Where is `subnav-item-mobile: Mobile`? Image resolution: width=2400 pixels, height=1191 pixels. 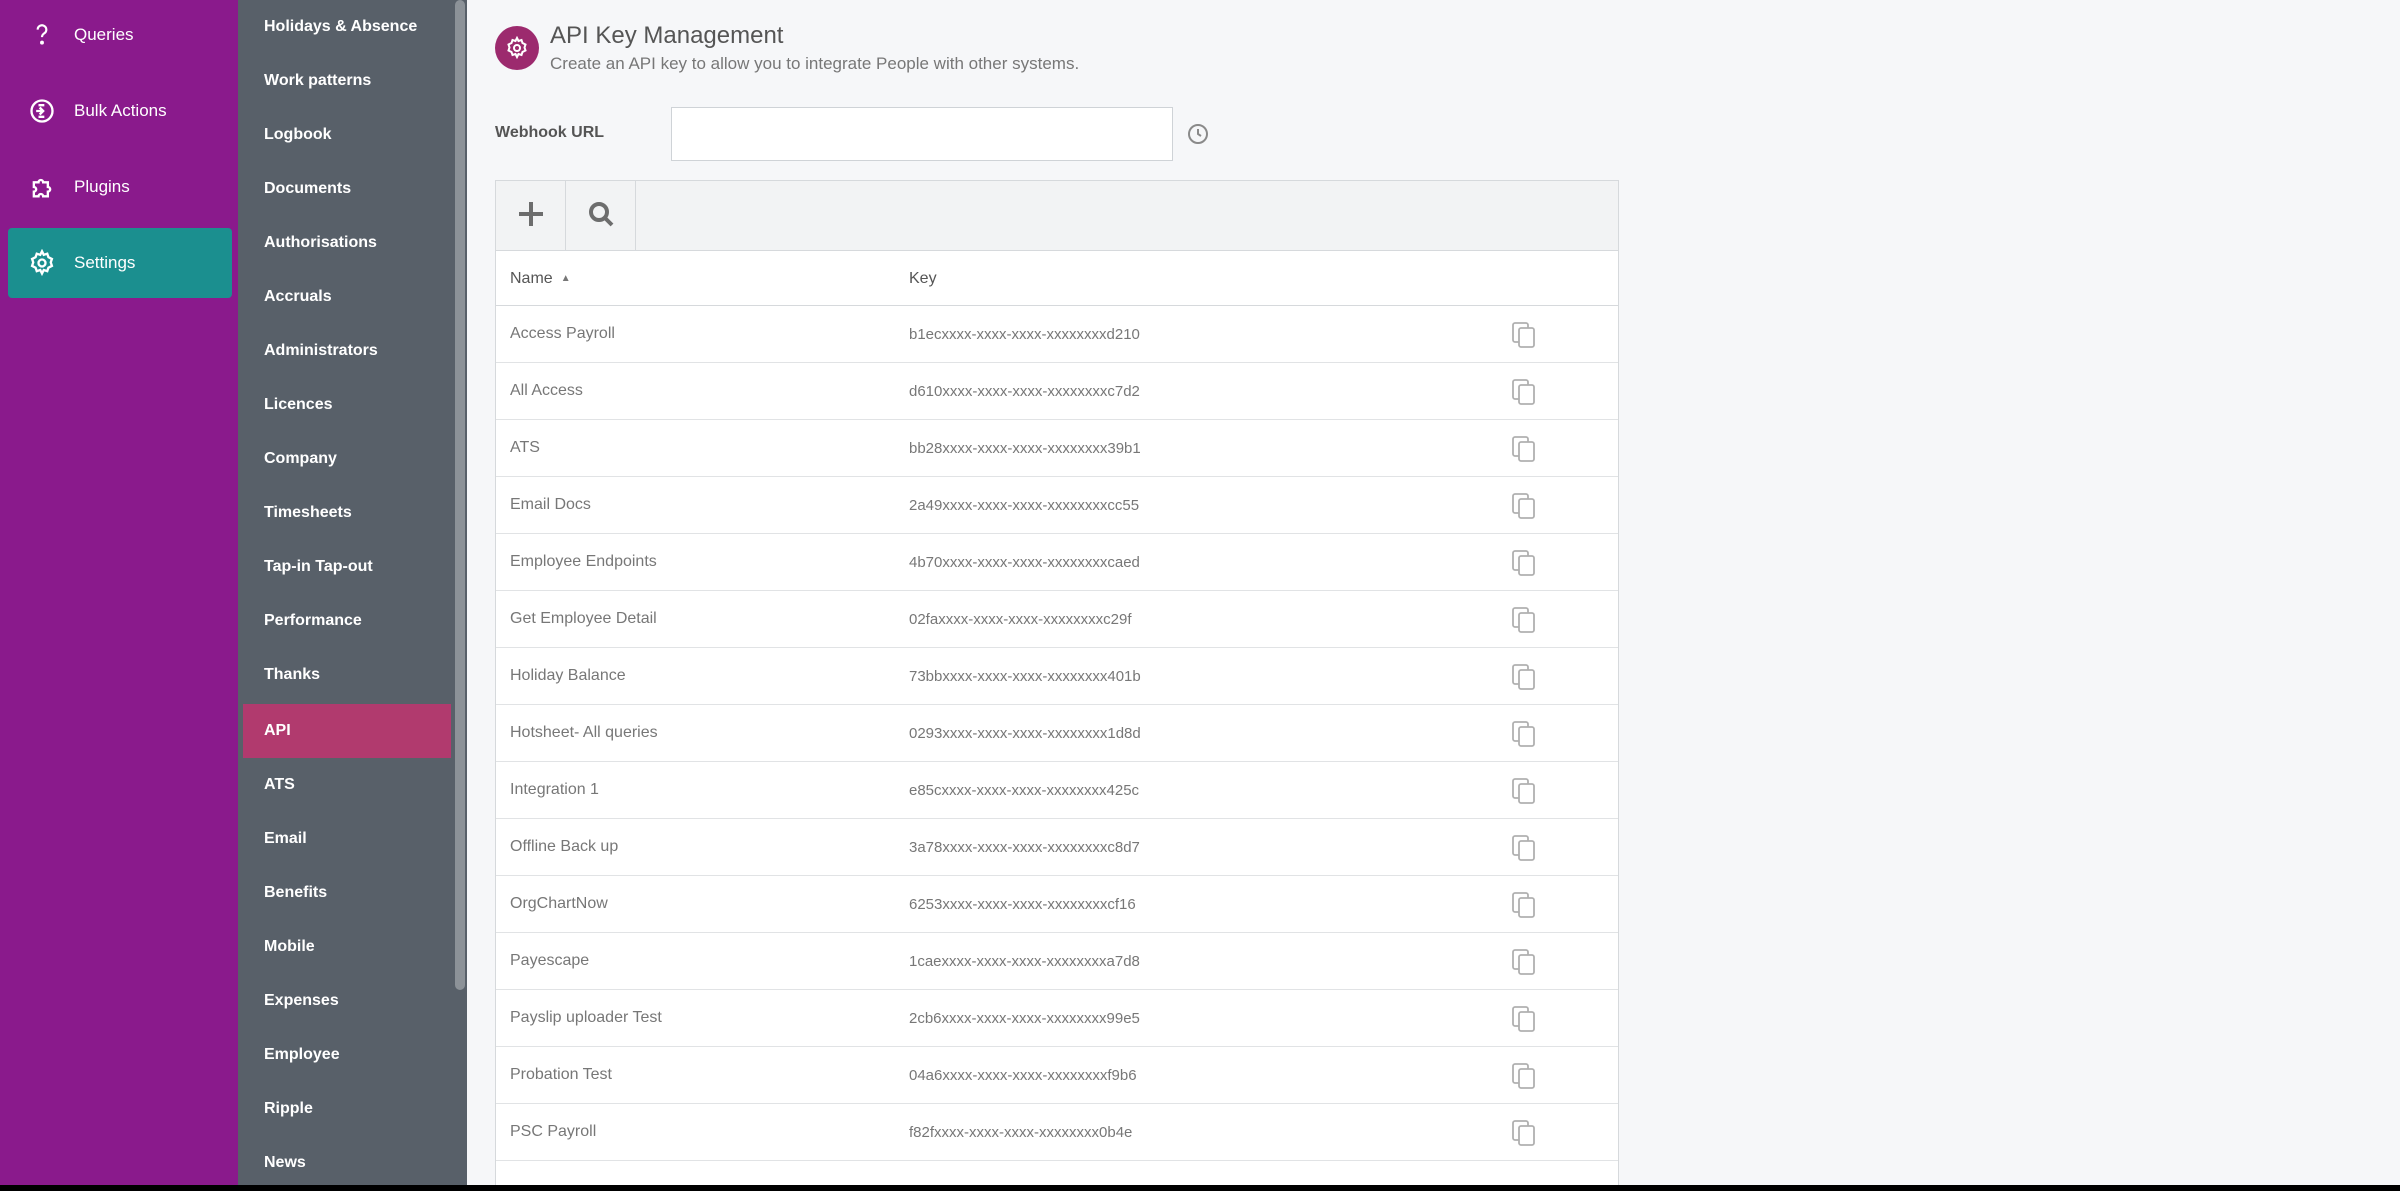 subnav-item-mobile: Mobile is located at coordinates (347, 947).